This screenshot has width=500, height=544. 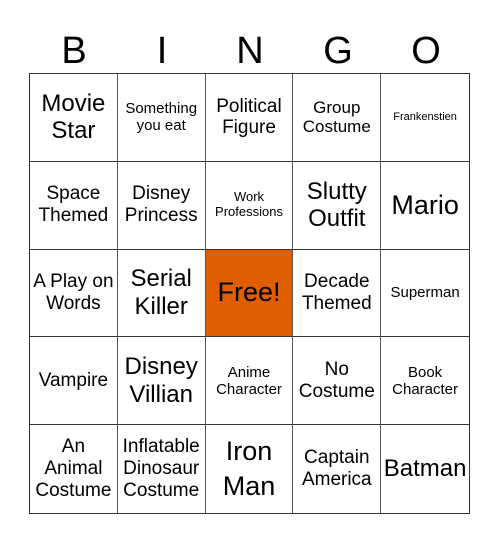 I want to click on bingo-cell: No Costume, so click(x=337, y=381).